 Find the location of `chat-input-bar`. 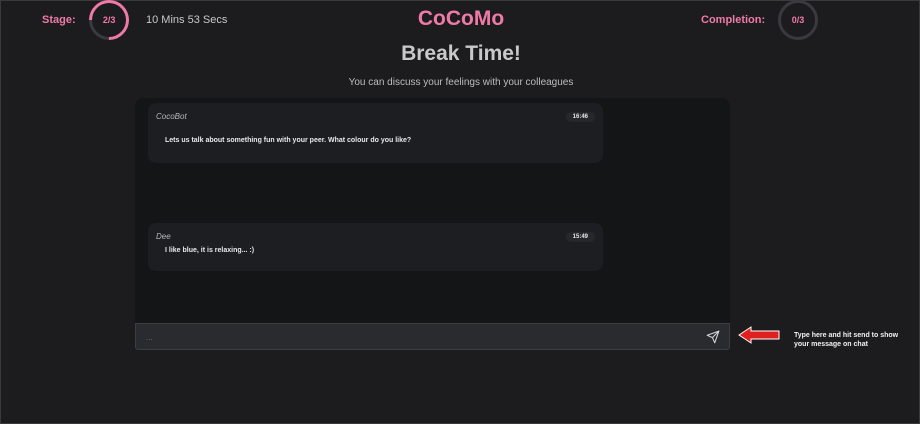

chat-input-bar is located at coordinates (432, 336).